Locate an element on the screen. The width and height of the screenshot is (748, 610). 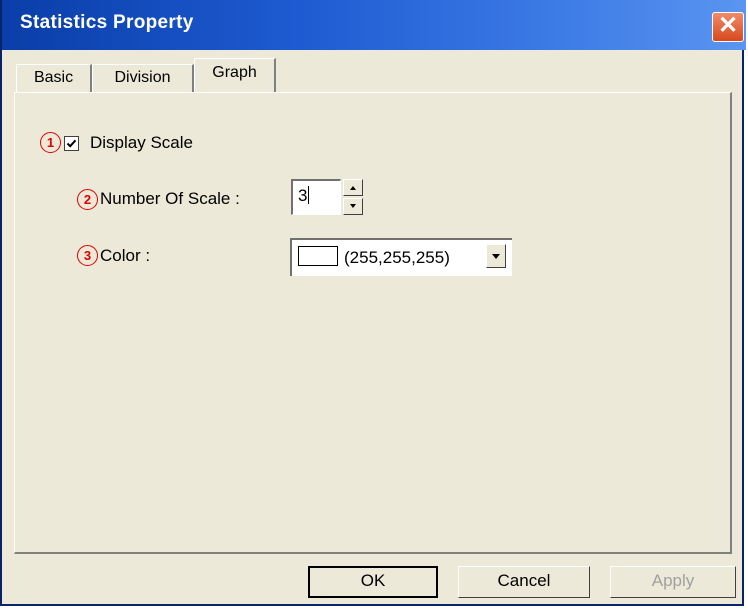
tab-basic: Basic is located at coordinates (54, 78).